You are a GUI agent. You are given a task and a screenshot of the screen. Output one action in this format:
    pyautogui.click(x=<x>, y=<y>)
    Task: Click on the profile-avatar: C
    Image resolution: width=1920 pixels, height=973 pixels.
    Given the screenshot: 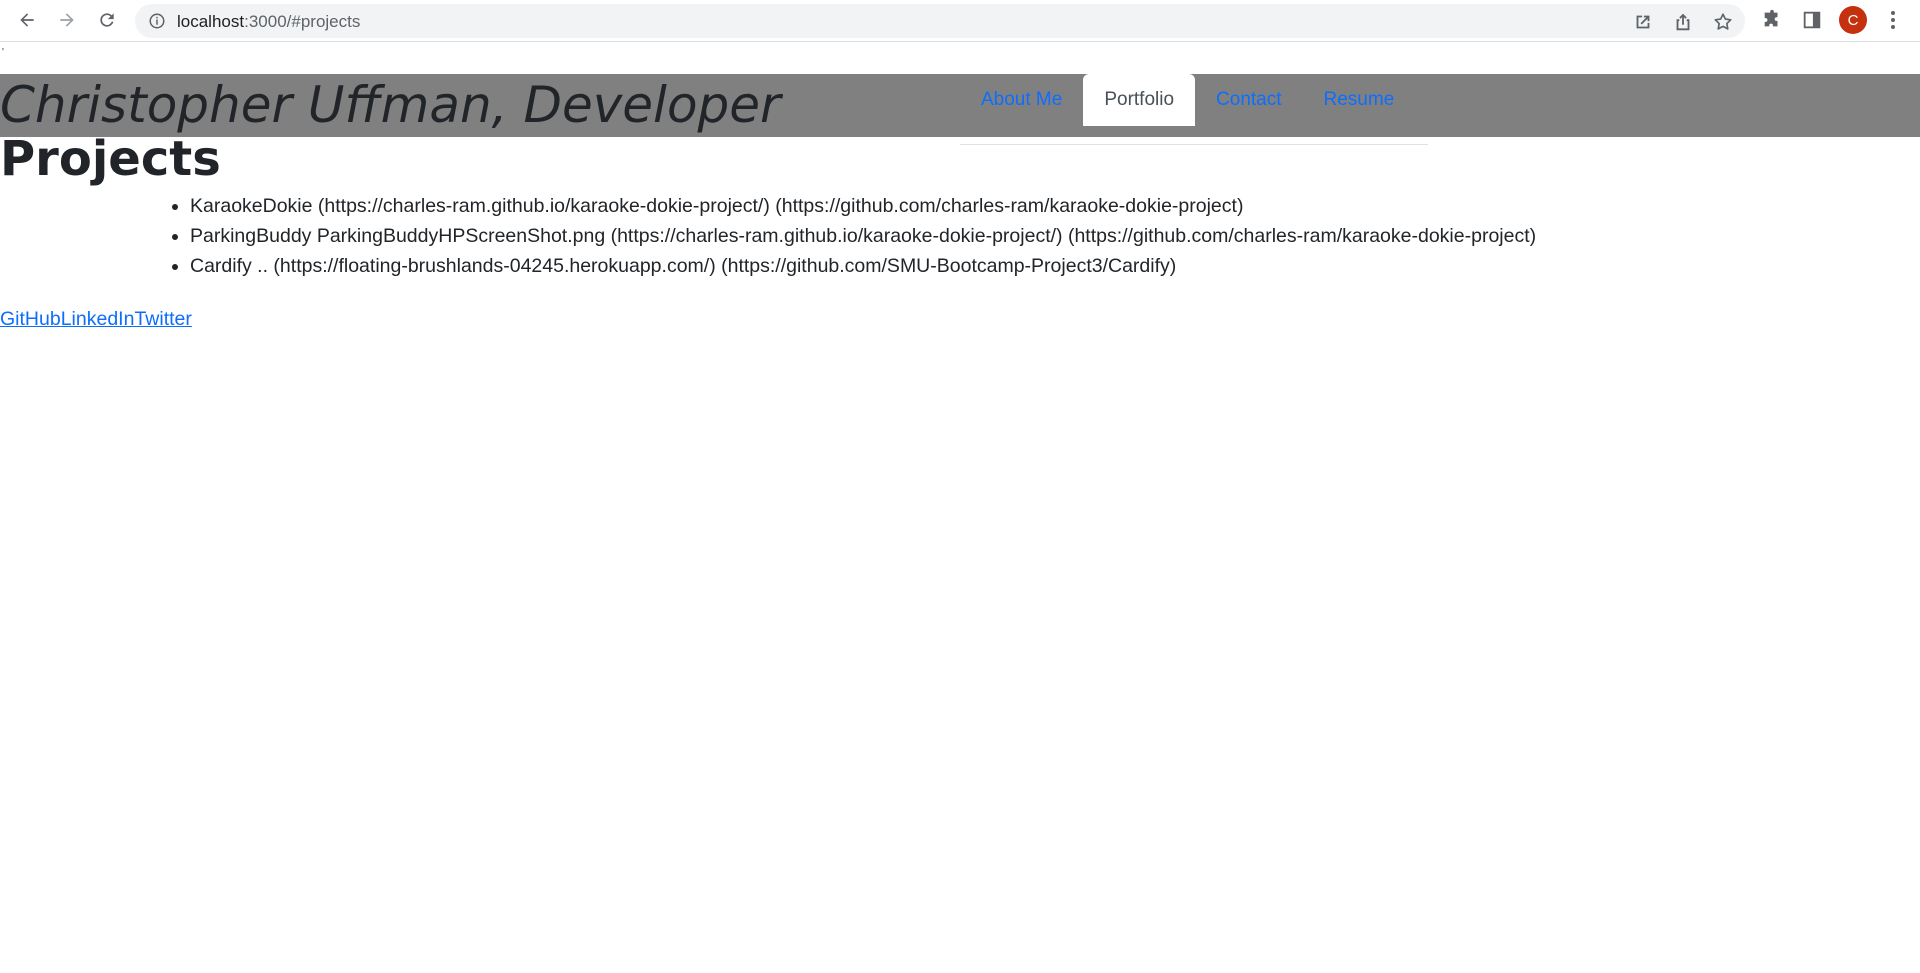 What is the action you would take?
    pyautogui.click(x=1853, y=20)
    